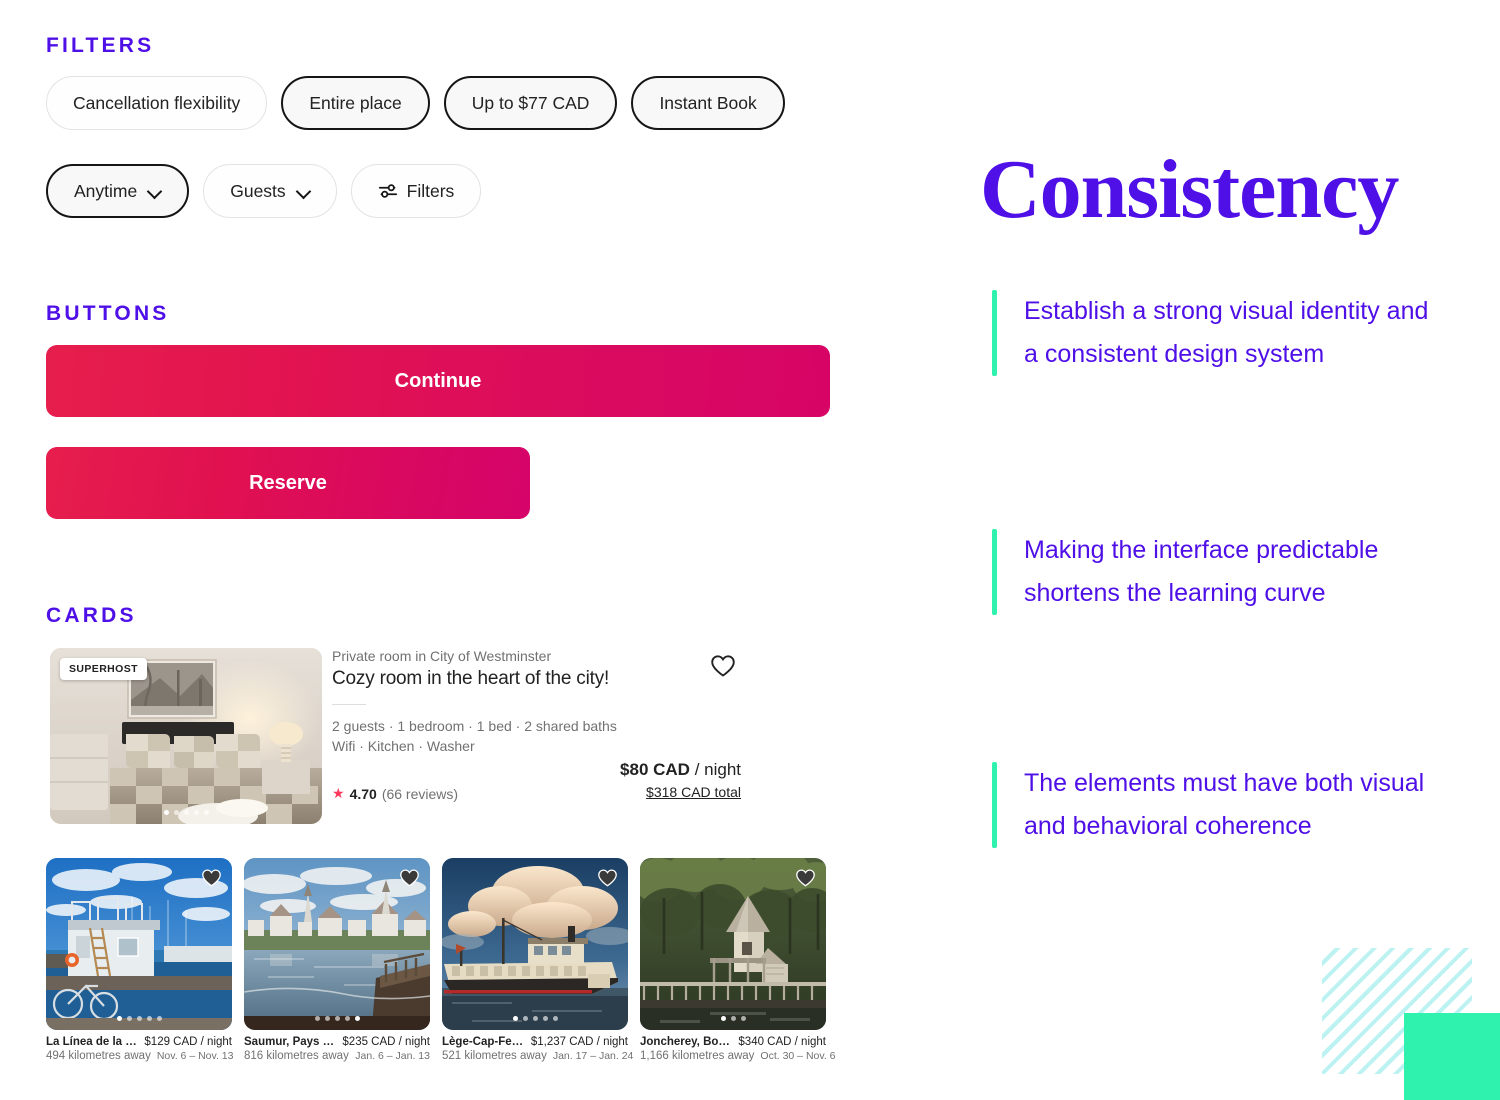 The image size is (1500, 1100). What do you see at coordinates (723, 666) in the screenshot?
I see `heart-outline-icon` at bounding box center [723, 666].